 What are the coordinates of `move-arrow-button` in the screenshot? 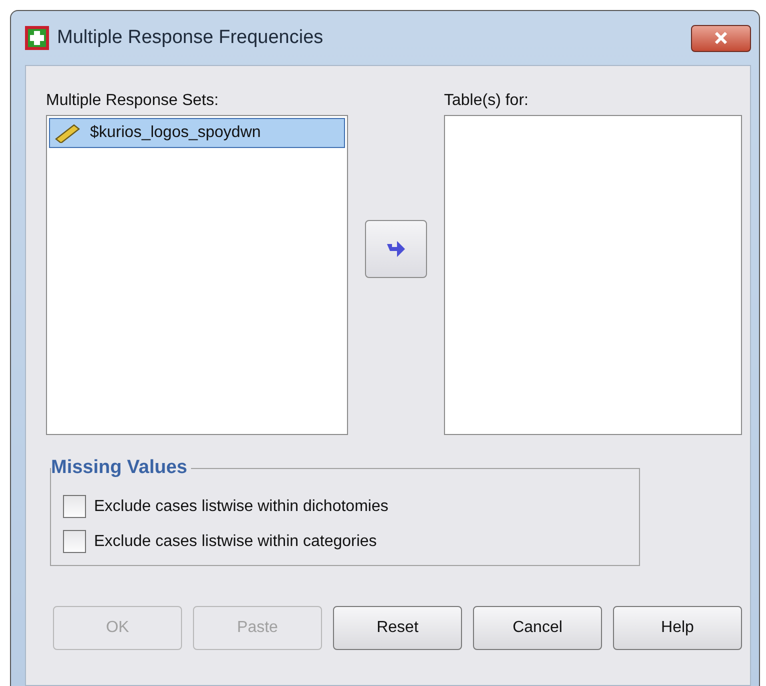 It's located at (396, 249).